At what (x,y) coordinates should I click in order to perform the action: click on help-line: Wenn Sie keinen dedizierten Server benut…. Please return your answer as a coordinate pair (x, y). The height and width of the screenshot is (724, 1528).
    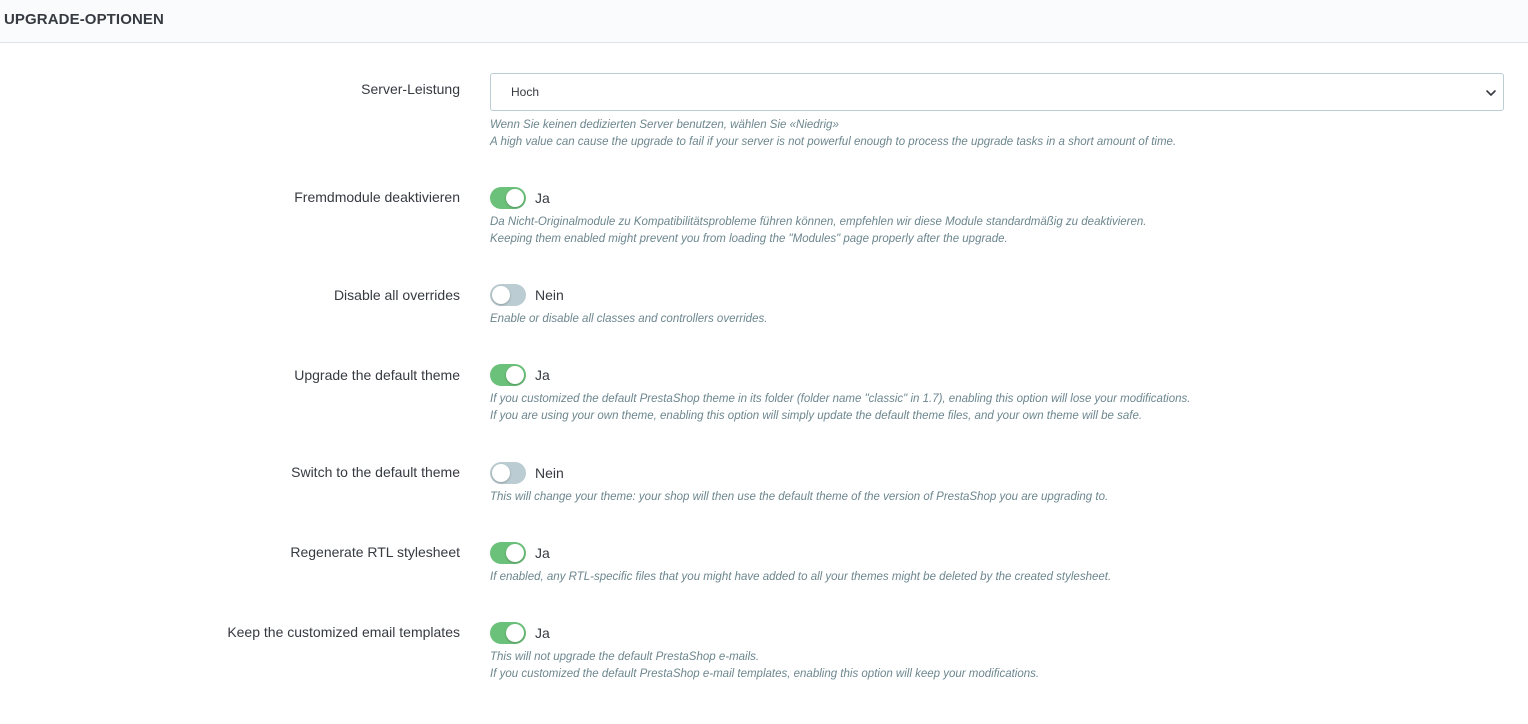
    Looking at the image, I should click on (664, 125).